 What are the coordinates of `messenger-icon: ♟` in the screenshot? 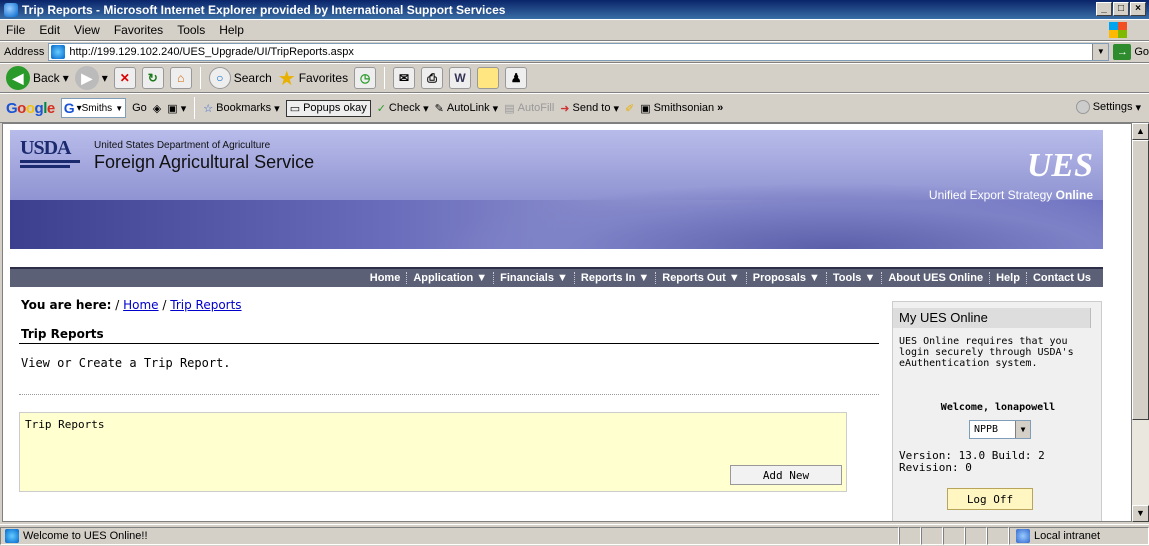 It's located at (516, 78).